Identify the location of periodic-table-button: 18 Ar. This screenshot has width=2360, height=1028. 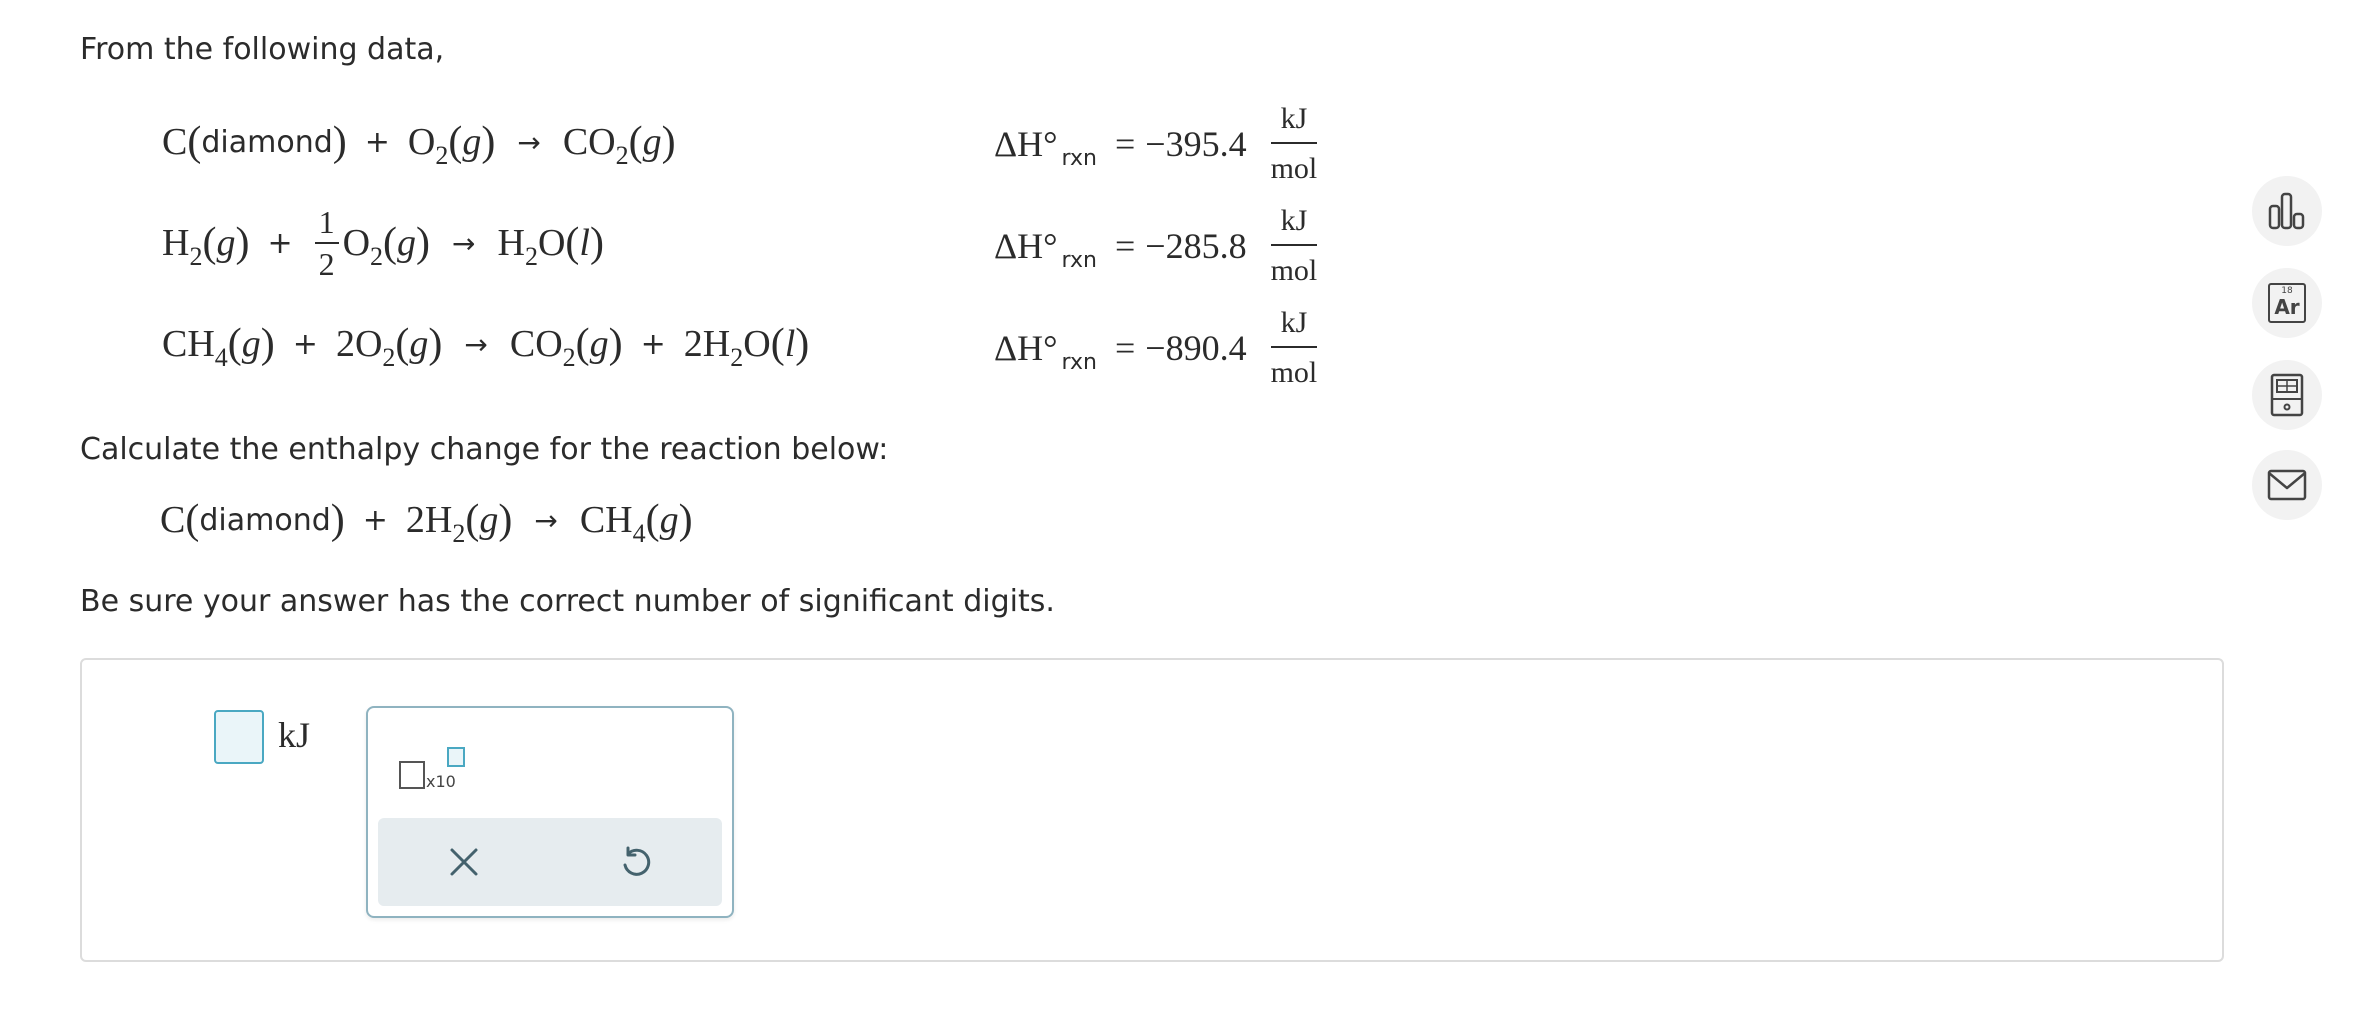
(2287, 303).